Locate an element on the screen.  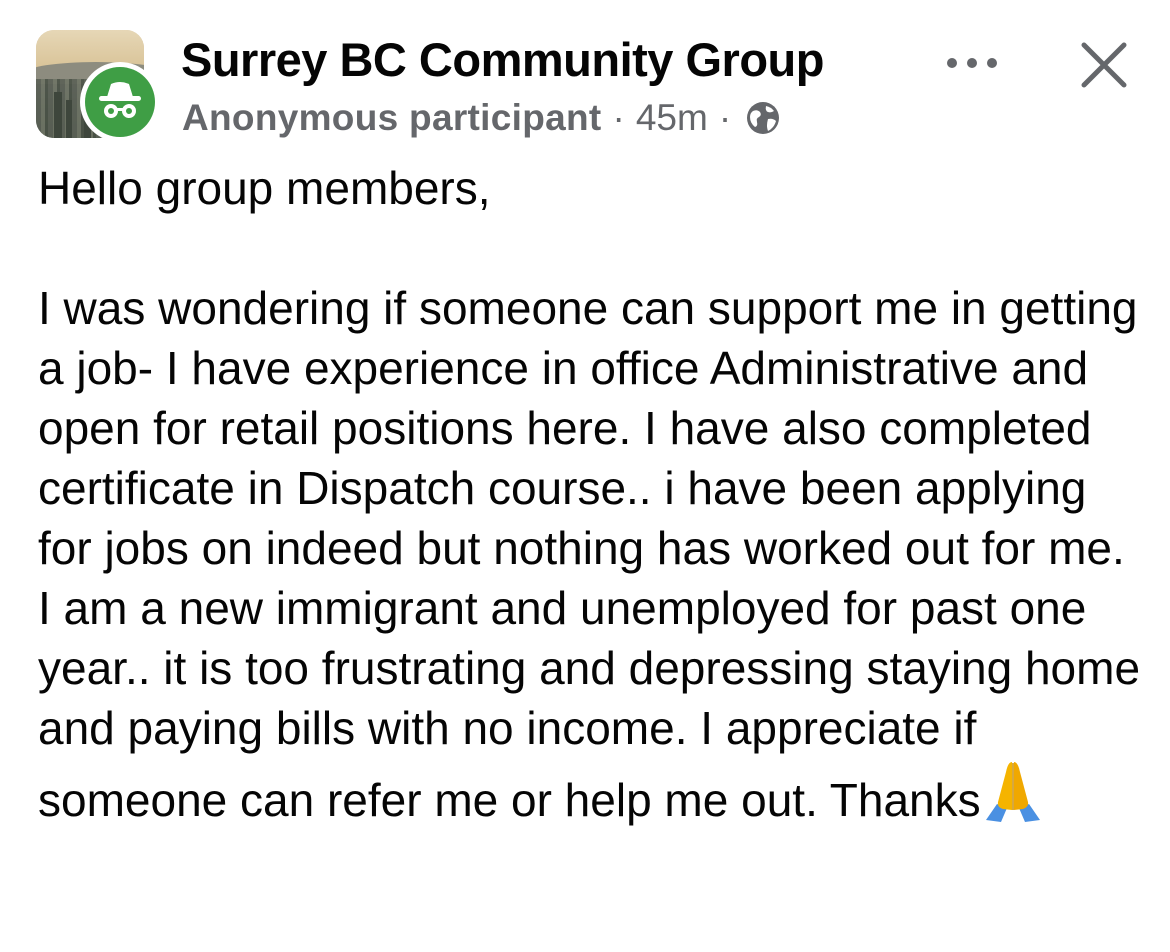
anonymous-incognito-icon is located at coordinates (120, 102).